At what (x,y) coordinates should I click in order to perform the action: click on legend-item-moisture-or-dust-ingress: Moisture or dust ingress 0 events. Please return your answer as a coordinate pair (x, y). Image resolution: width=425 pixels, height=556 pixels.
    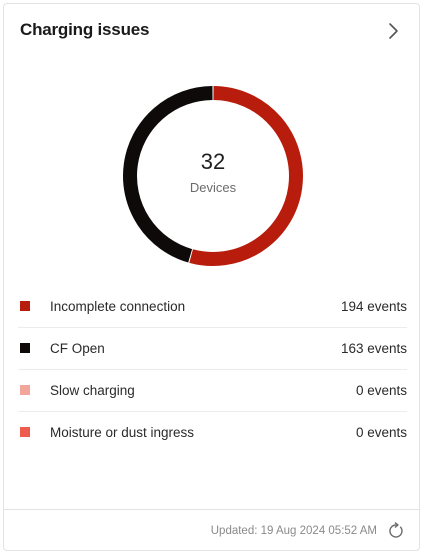
    Looking at the image, I should click on (212, 433).